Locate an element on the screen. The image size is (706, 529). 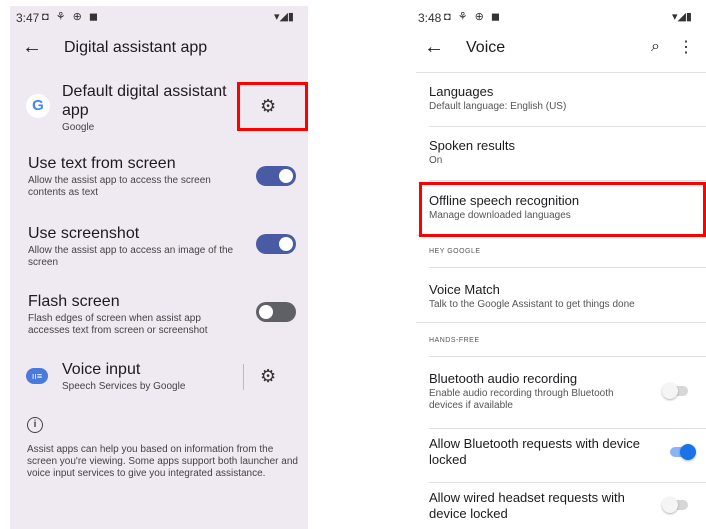
status-time: 3:48 is located at coordinates (430, 18).